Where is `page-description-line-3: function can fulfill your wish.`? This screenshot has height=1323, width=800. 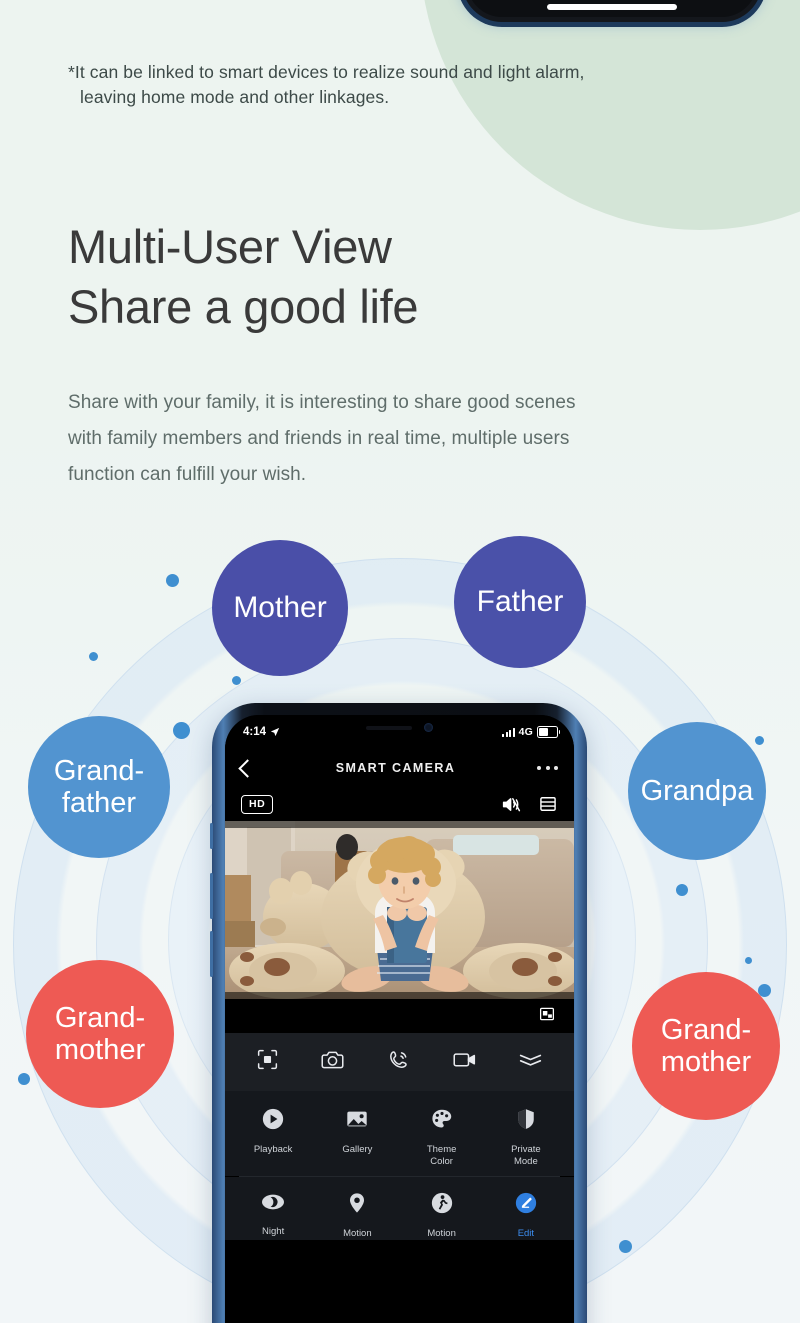
page-description-line-3: function can fulfill your wish. is located at coordinates (187, 475).